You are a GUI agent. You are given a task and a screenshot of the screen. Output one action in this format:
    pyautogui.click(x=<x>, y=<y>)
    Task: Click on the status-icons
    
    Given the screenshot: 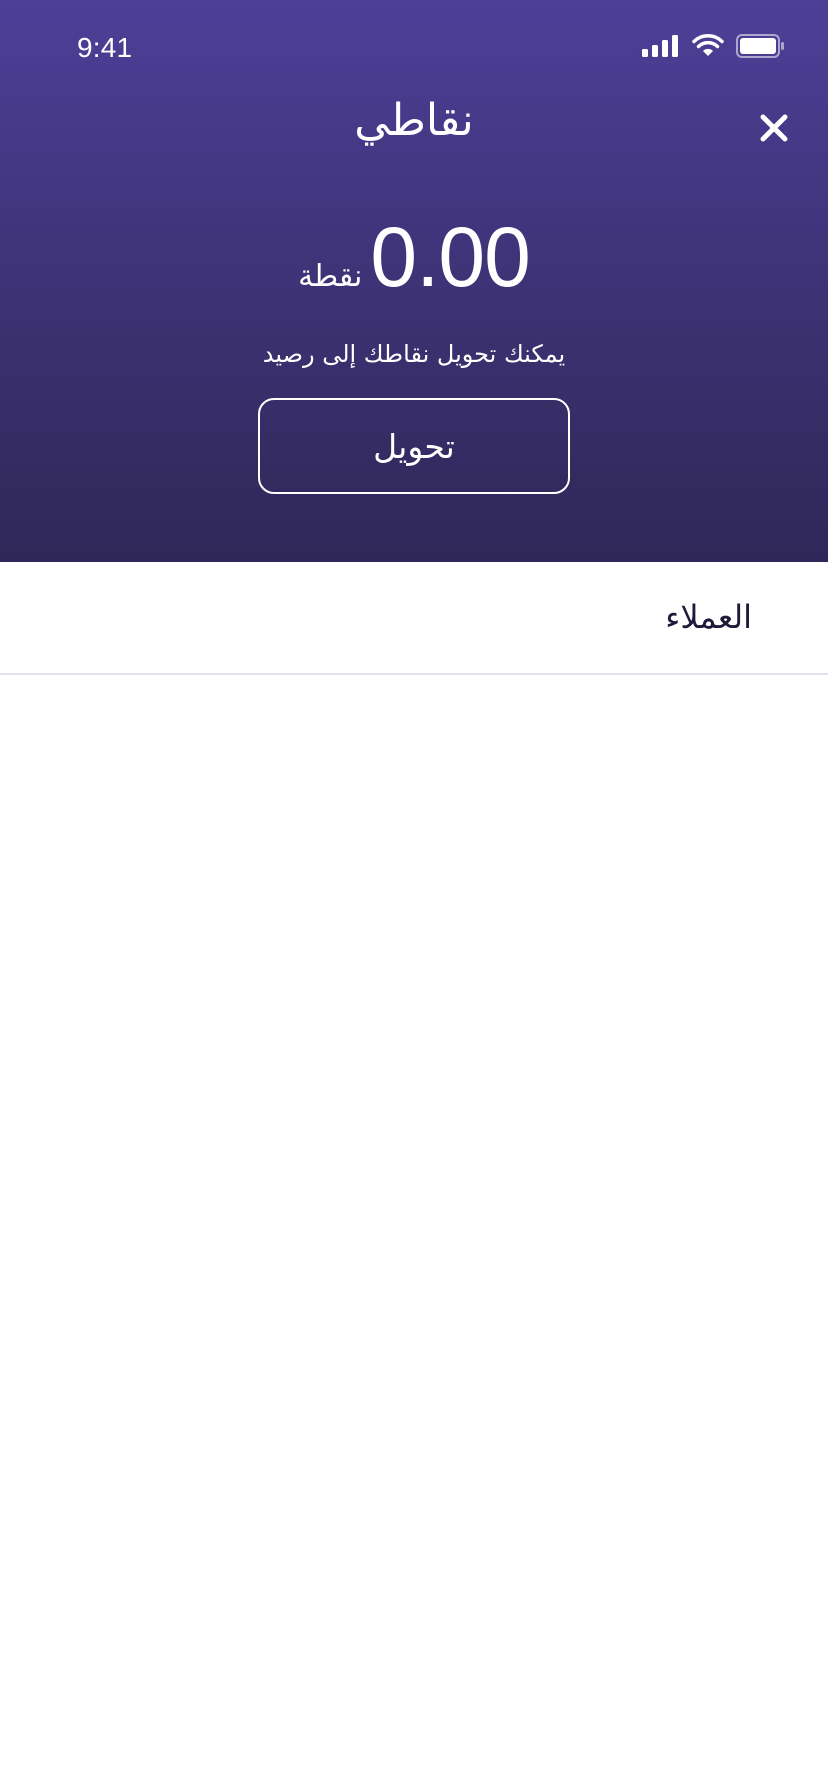 What is the action you would take?
    pyautogui.click(x=713, y=46)
    